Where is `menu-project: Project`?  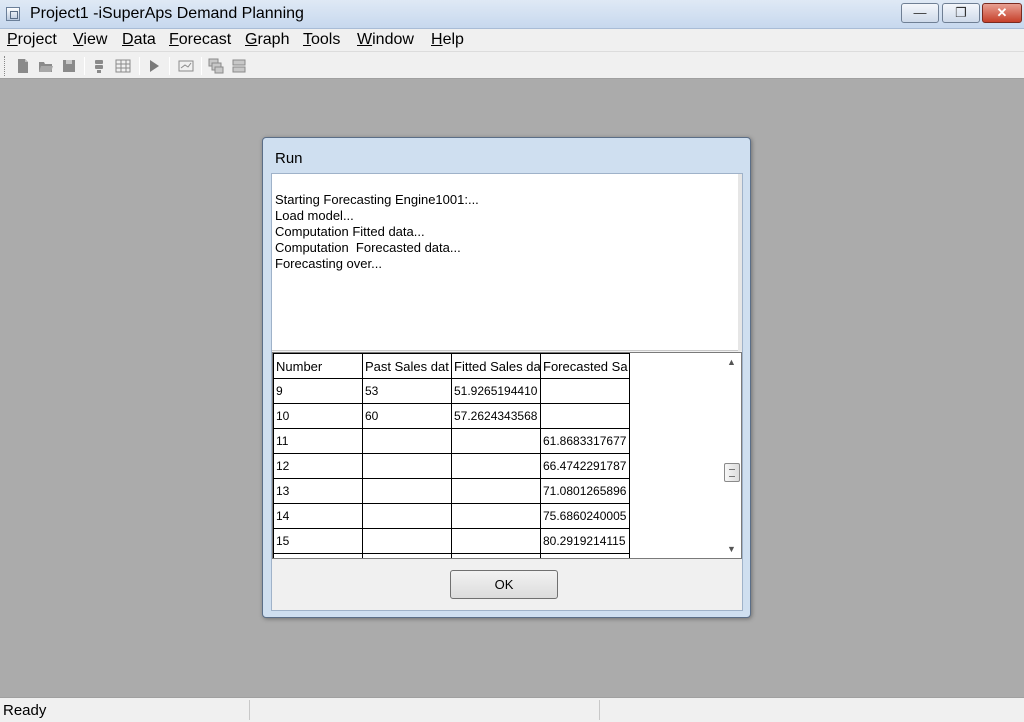 menu-project: Project is located at coordinates (32, 40).